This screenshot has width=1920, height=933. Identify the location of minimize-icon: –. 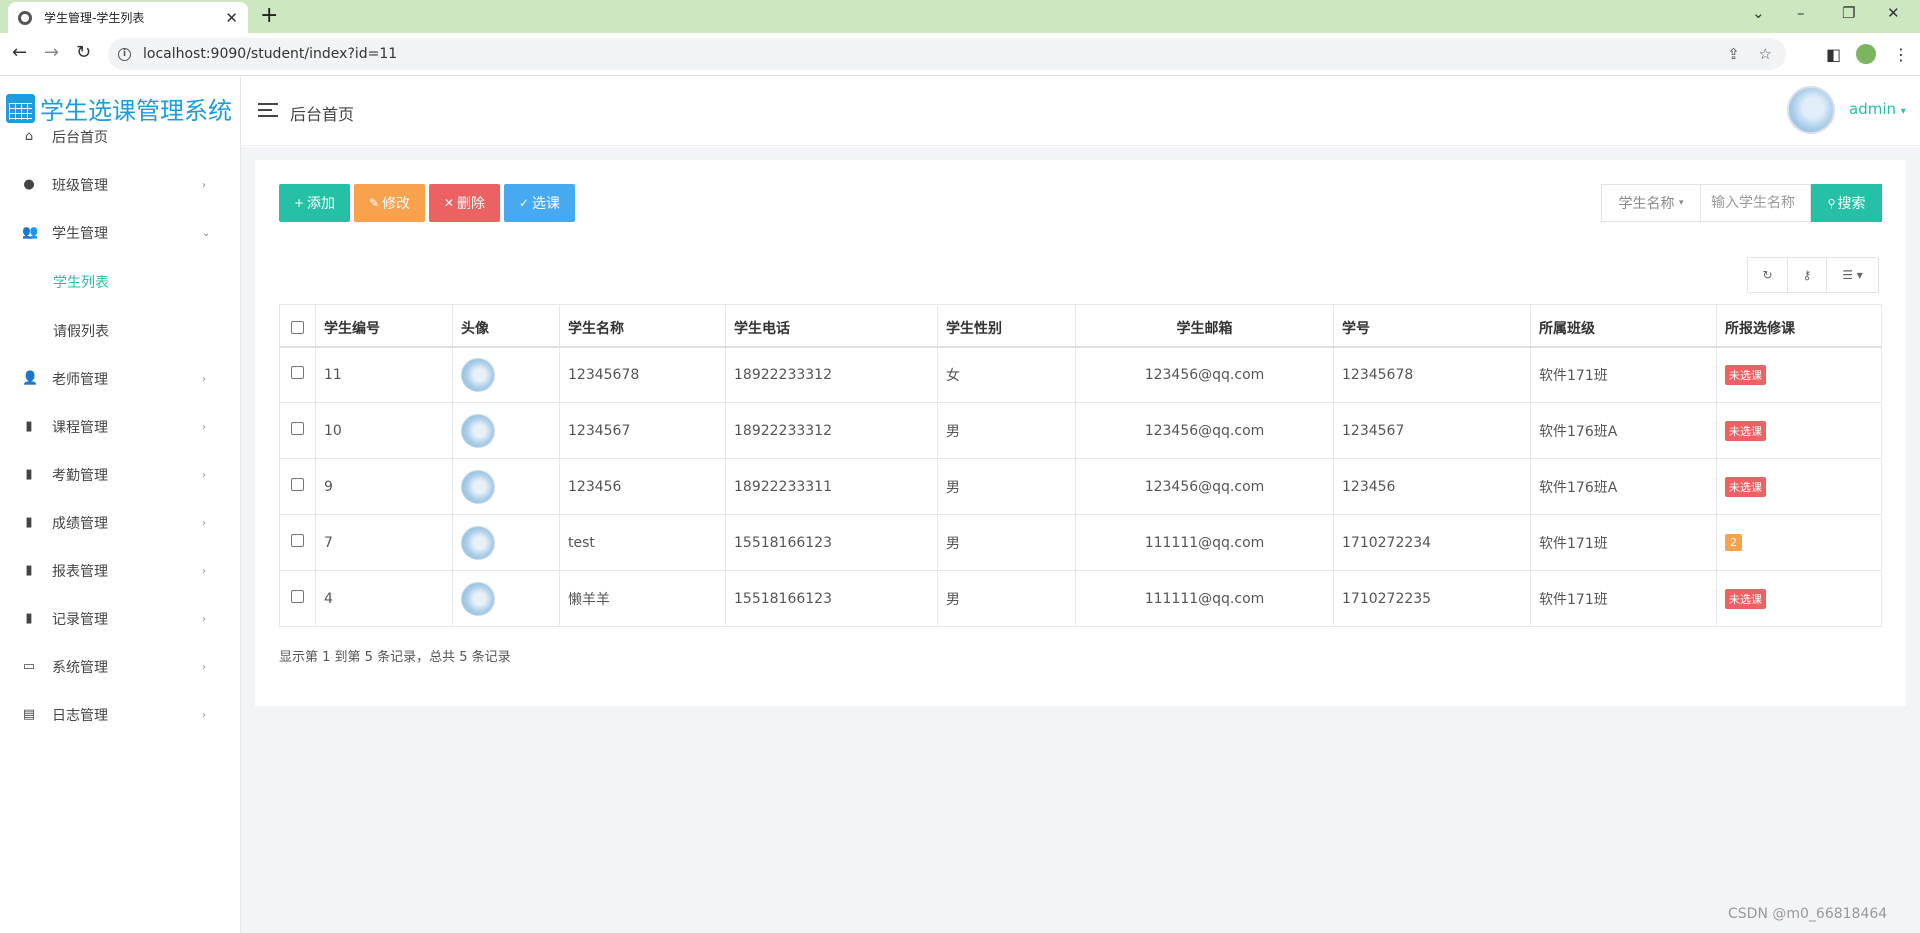
(1801, 13).